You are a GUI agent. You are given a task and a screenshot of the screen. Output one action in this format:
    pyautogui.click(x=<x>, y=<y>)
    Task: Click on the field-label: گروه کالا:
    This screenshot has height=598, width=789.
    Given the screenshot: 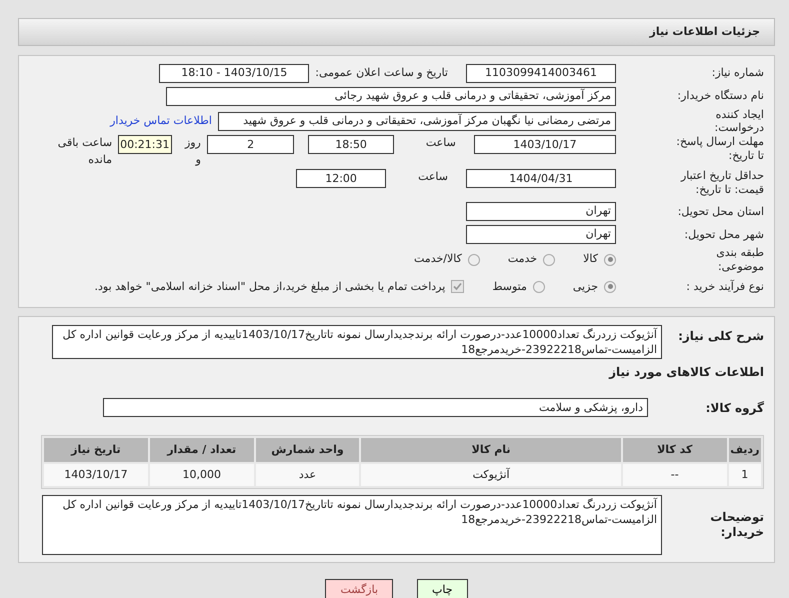 What is the action you would take?
    pyautogui.click(x=734, y=407)
    